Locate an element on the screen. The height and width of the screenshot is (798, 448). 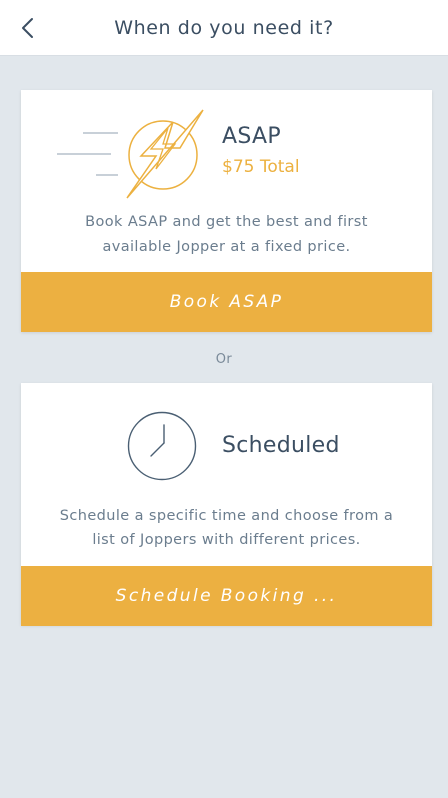
scheduled-title: Scheduled is located at coordinates (281, 445).